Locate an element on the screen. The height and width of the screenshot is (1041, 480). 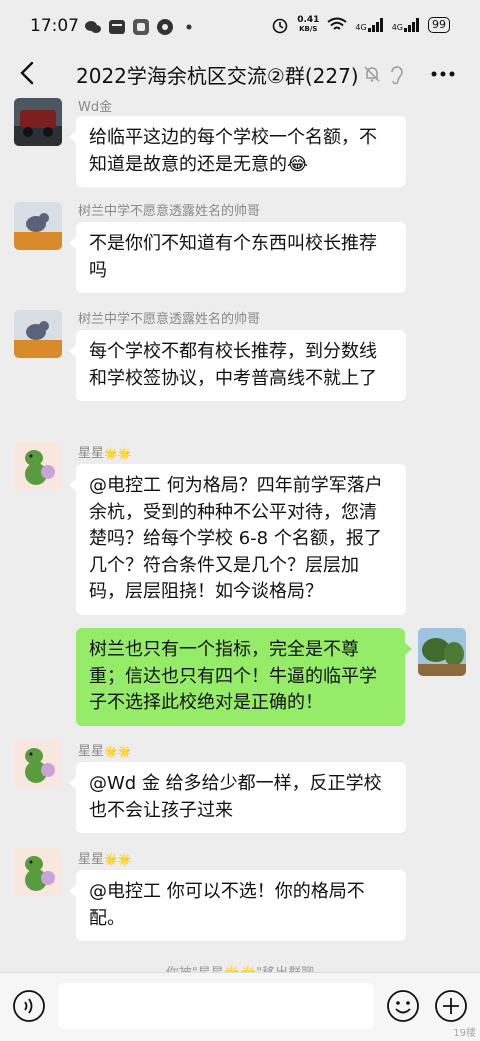
voice-icon is located at coordinates (29, 1006).